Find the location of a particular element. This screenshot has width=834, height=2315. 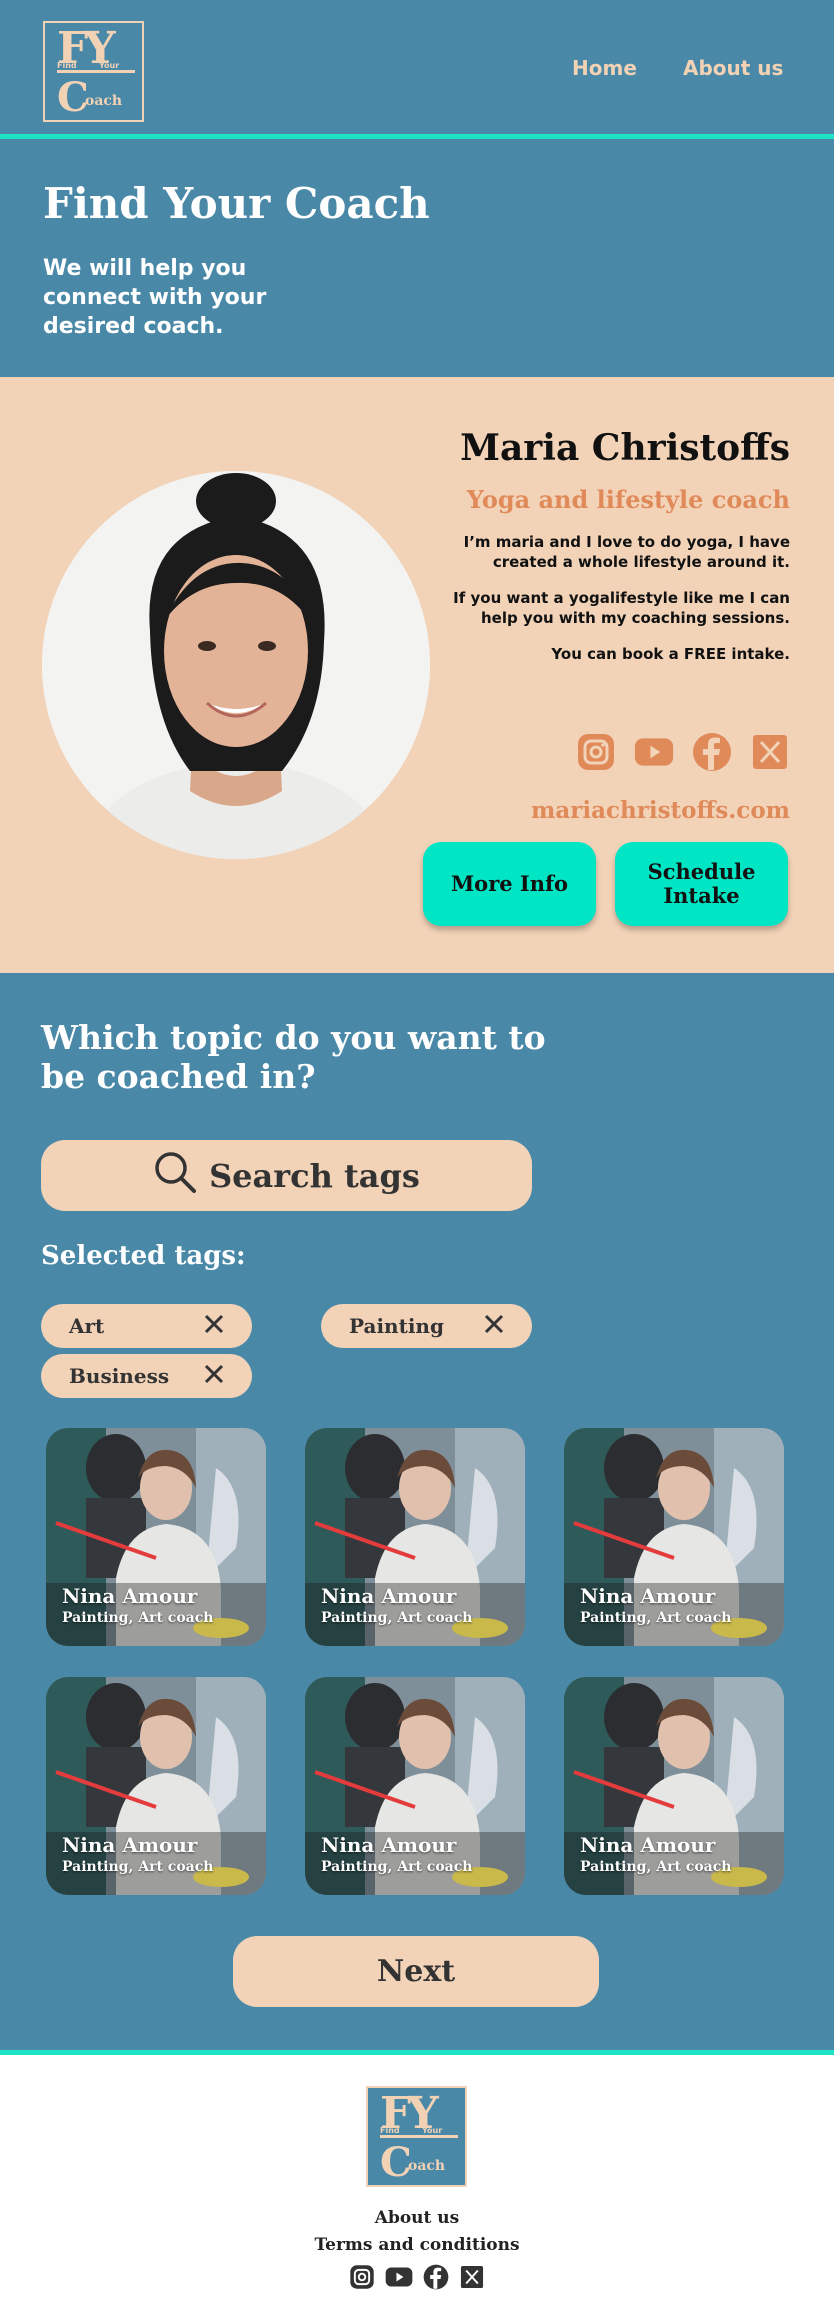

nav-home: Home is located at coordinates (604, 68).